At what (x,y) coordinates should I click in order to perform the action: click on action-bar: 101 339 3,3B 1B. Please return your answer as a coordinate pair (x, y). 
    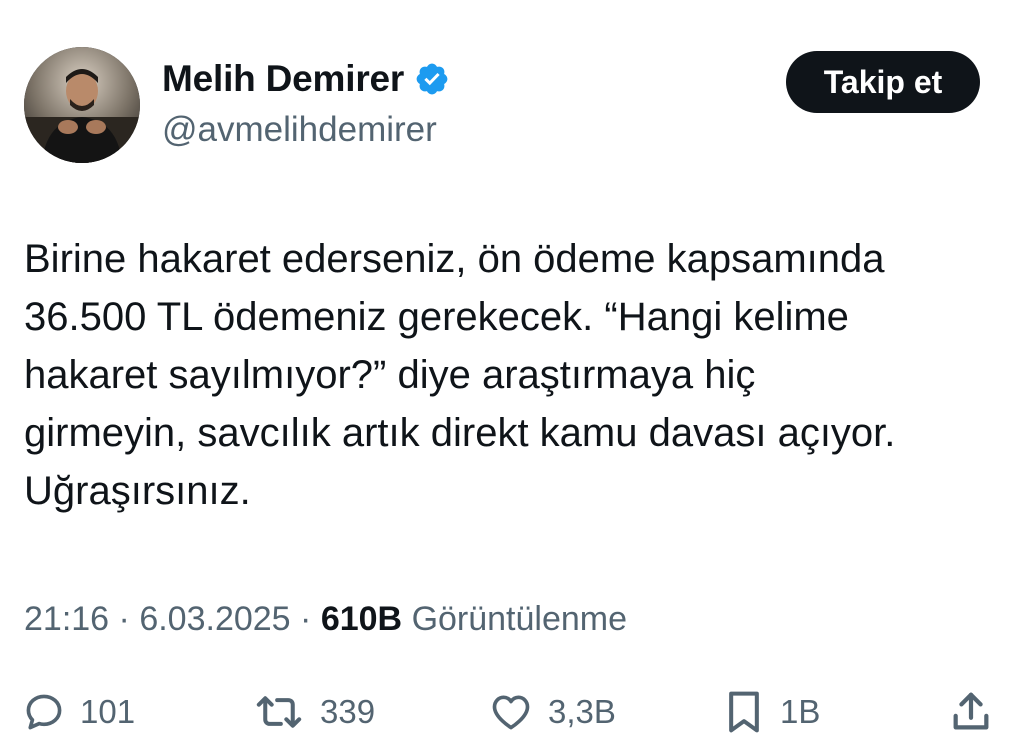
    Looking at the image, I should click on (512, 712).